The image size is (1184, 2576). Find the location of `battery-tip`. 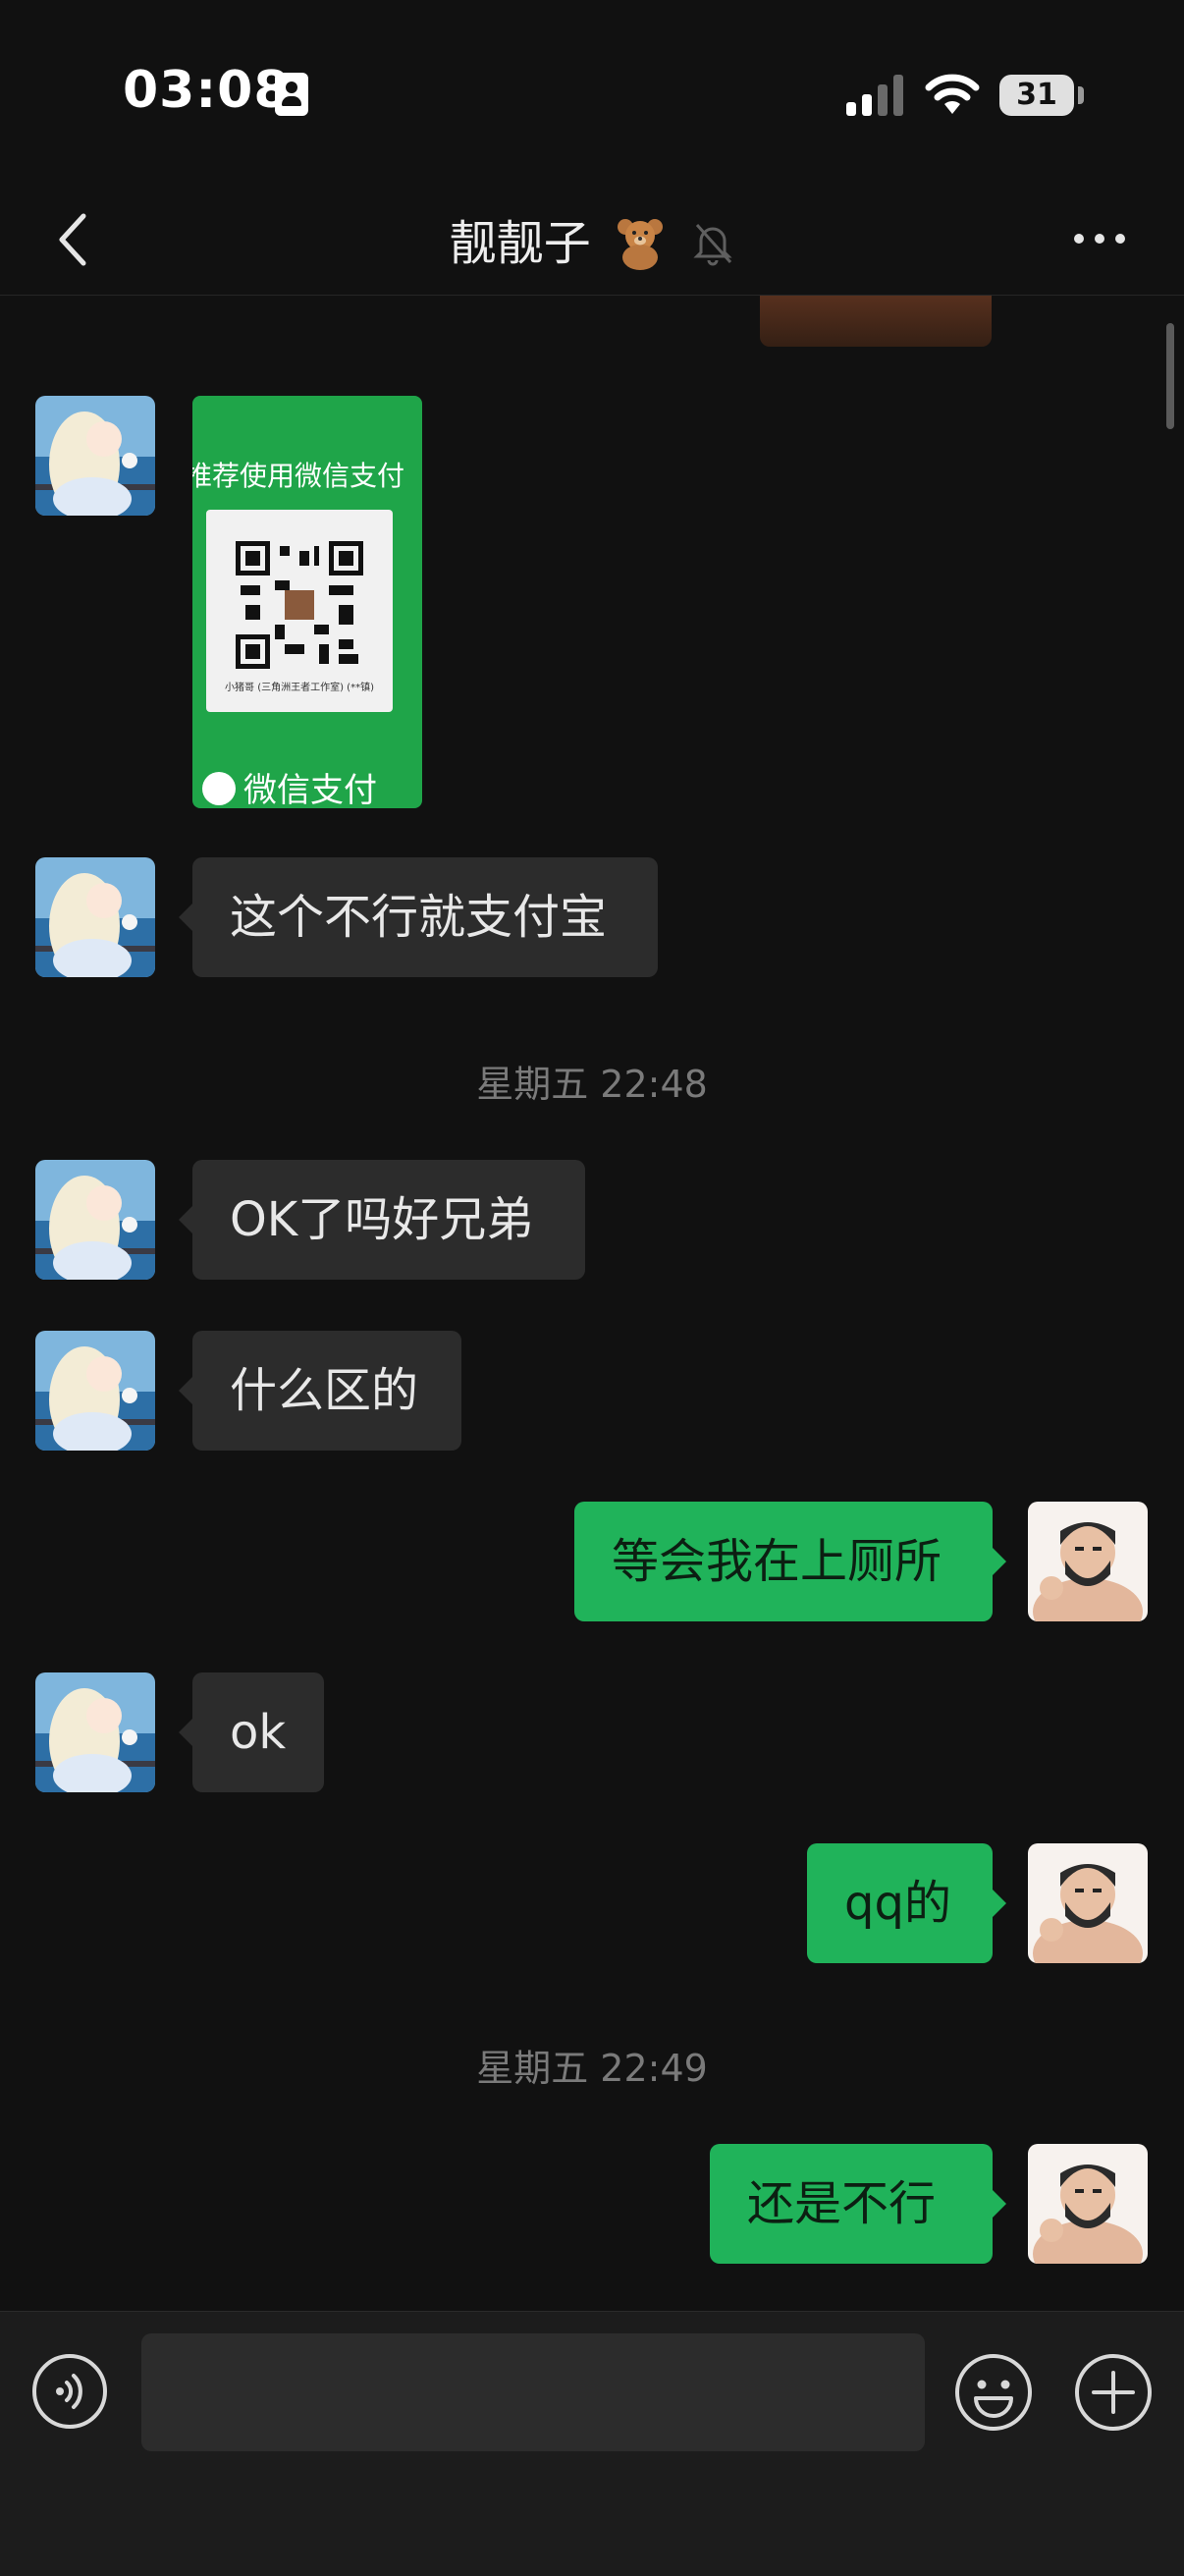

battery-tip is located at coordinates (1081, 95).